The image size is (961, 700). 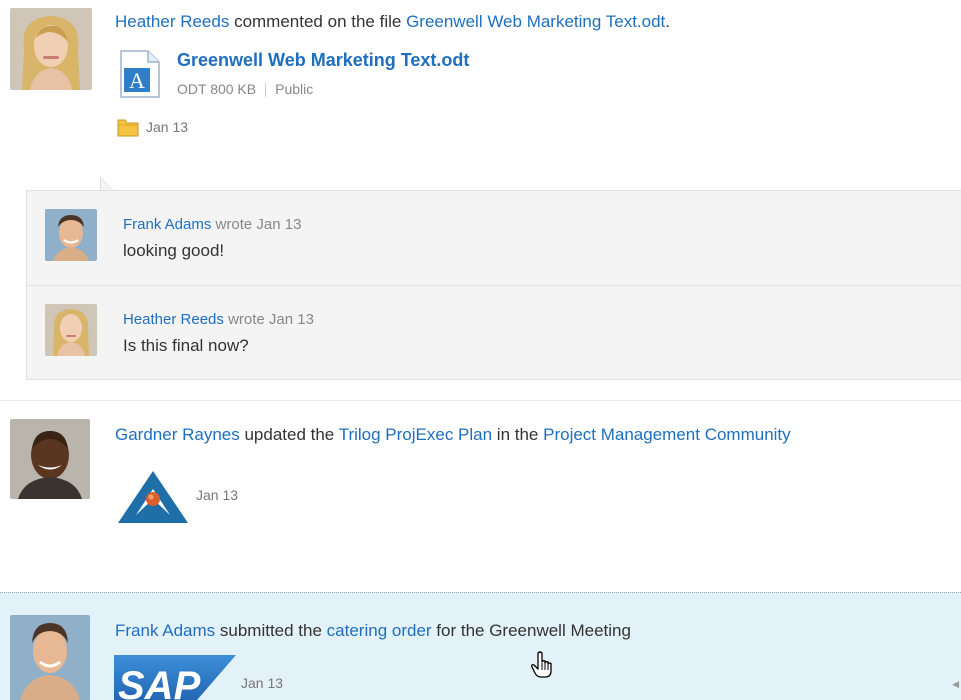 I want to click on comment-author-link: Frank Adams, so click(x=167, y=224).